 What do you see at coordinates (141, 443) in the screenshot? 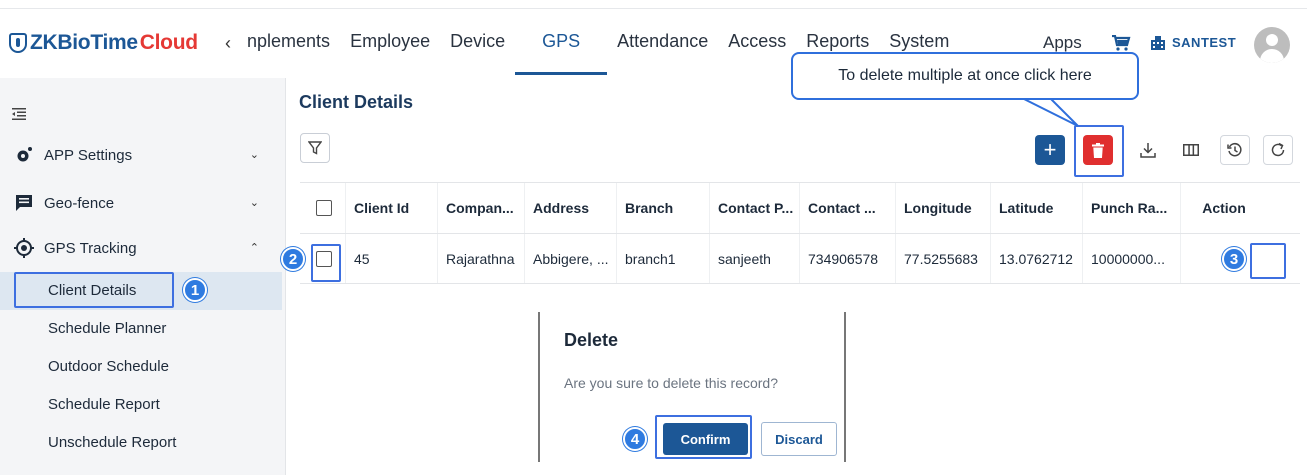
I see `sidebar-item-unschedule-report: Unschedule Report` at bounding box center [141, 443].